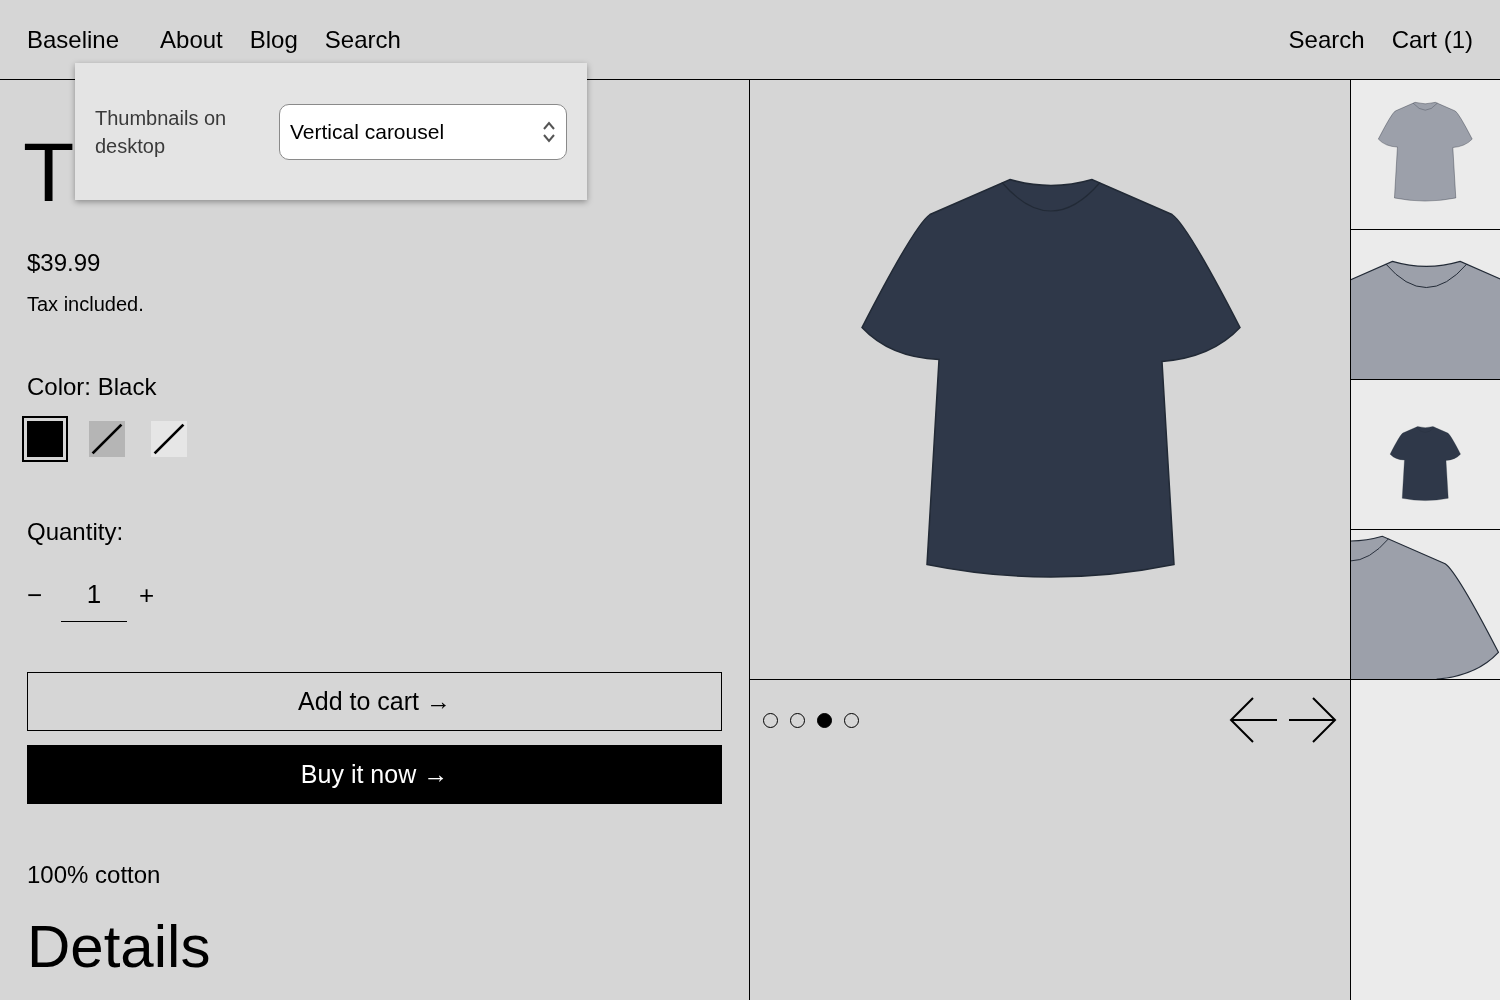  I want to click on details-heading: Details, so click(119, 947).